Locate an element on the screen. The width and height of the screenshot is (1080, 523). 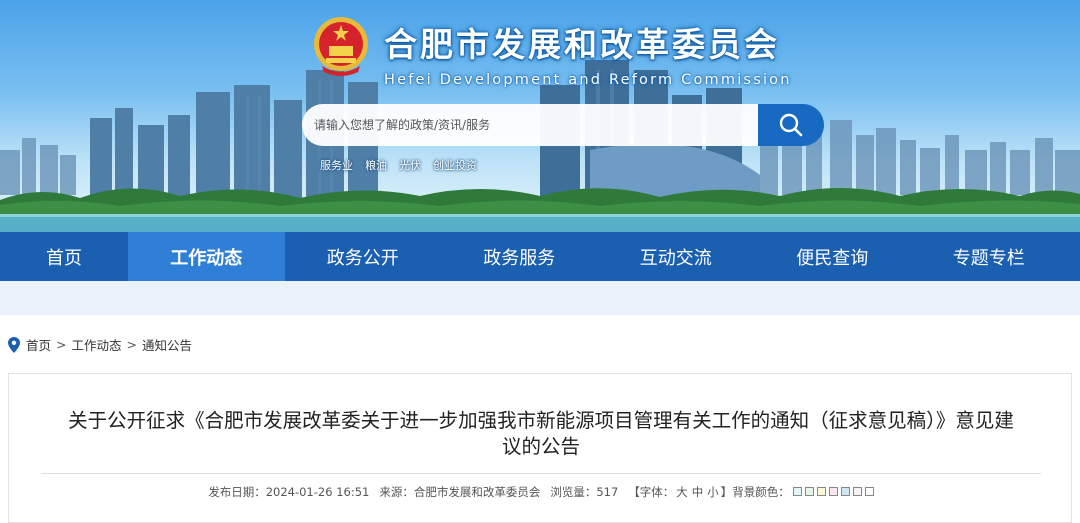
bg-color-label: 背景颜色： is located at coordinates (761, 492).